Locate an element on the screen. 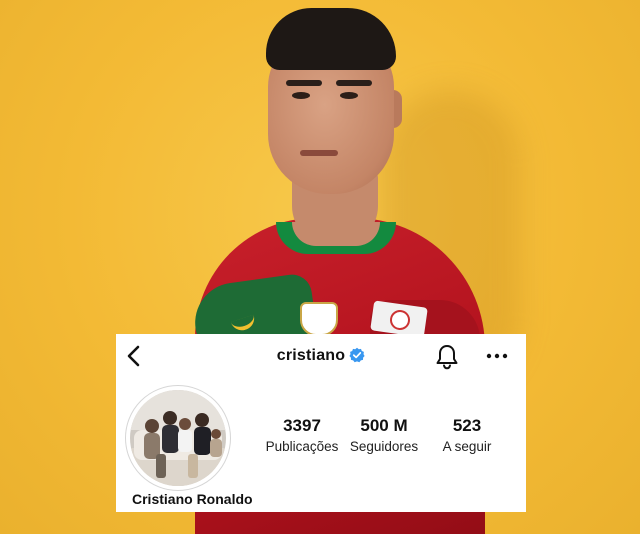  posts-count: 3397 is located at coordinates (302, 425).